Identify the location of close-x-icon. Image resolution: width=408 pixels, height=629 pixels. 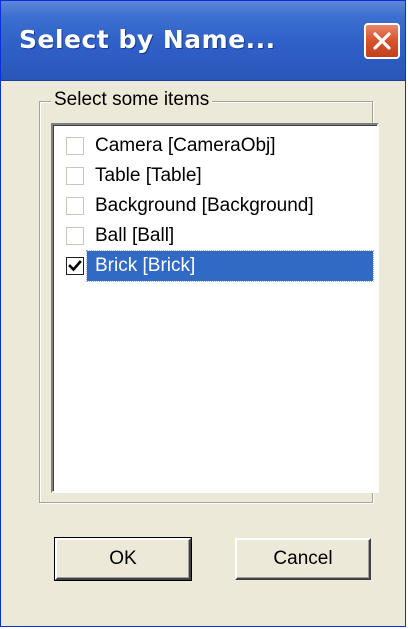
(382, 41).